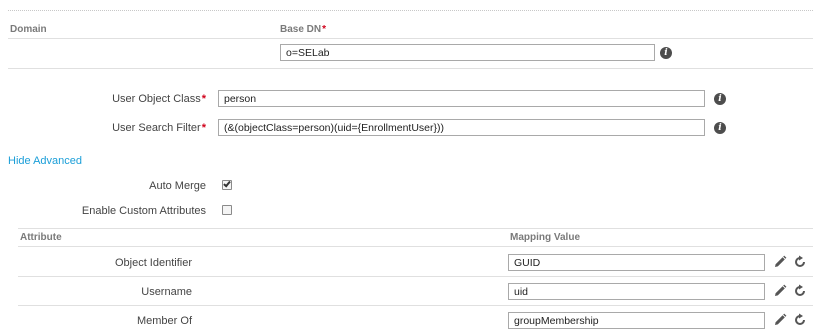 The height and width of the screenshot is (334, 813). I want to click on auto-merge-label: Auto Merge, so click(177, 186).